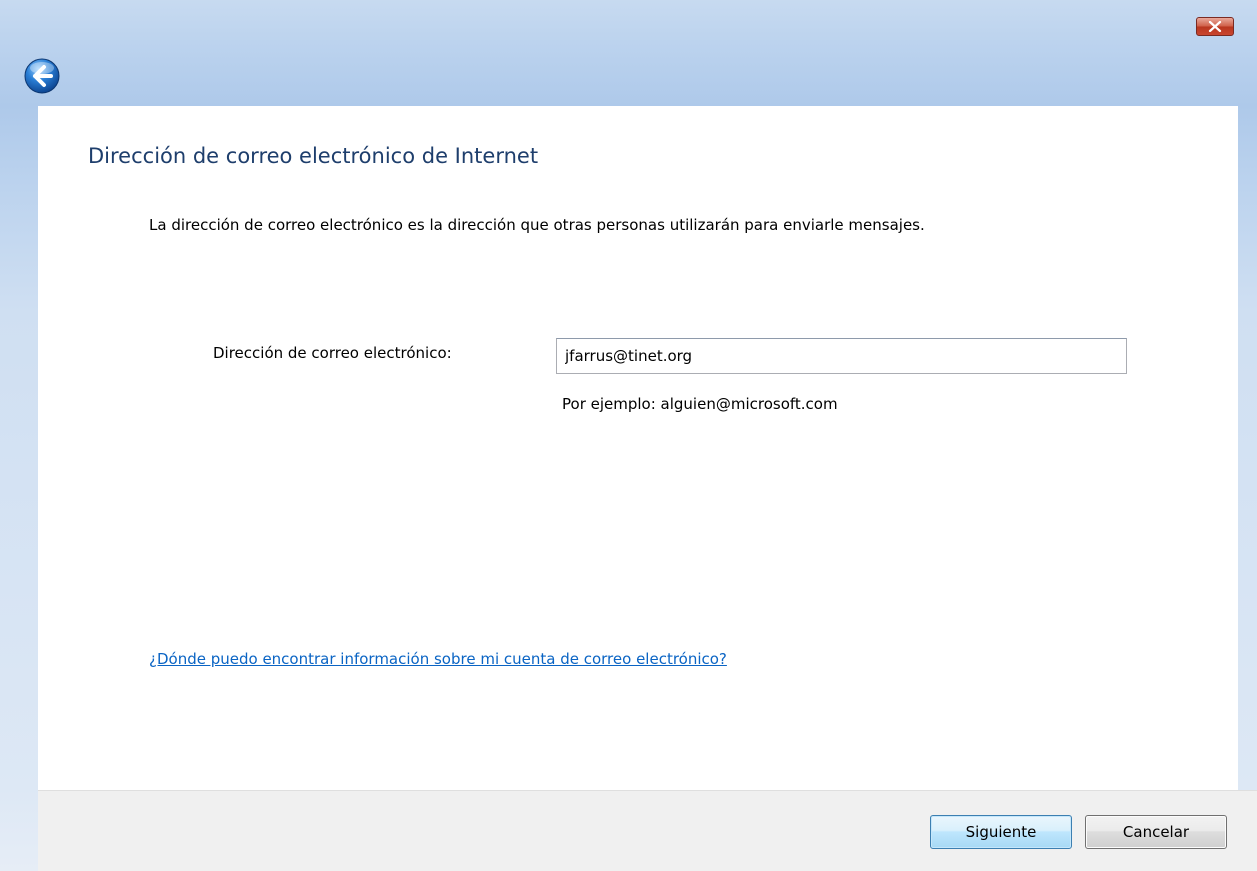  I want to click on title-bar, so click(628, 53).